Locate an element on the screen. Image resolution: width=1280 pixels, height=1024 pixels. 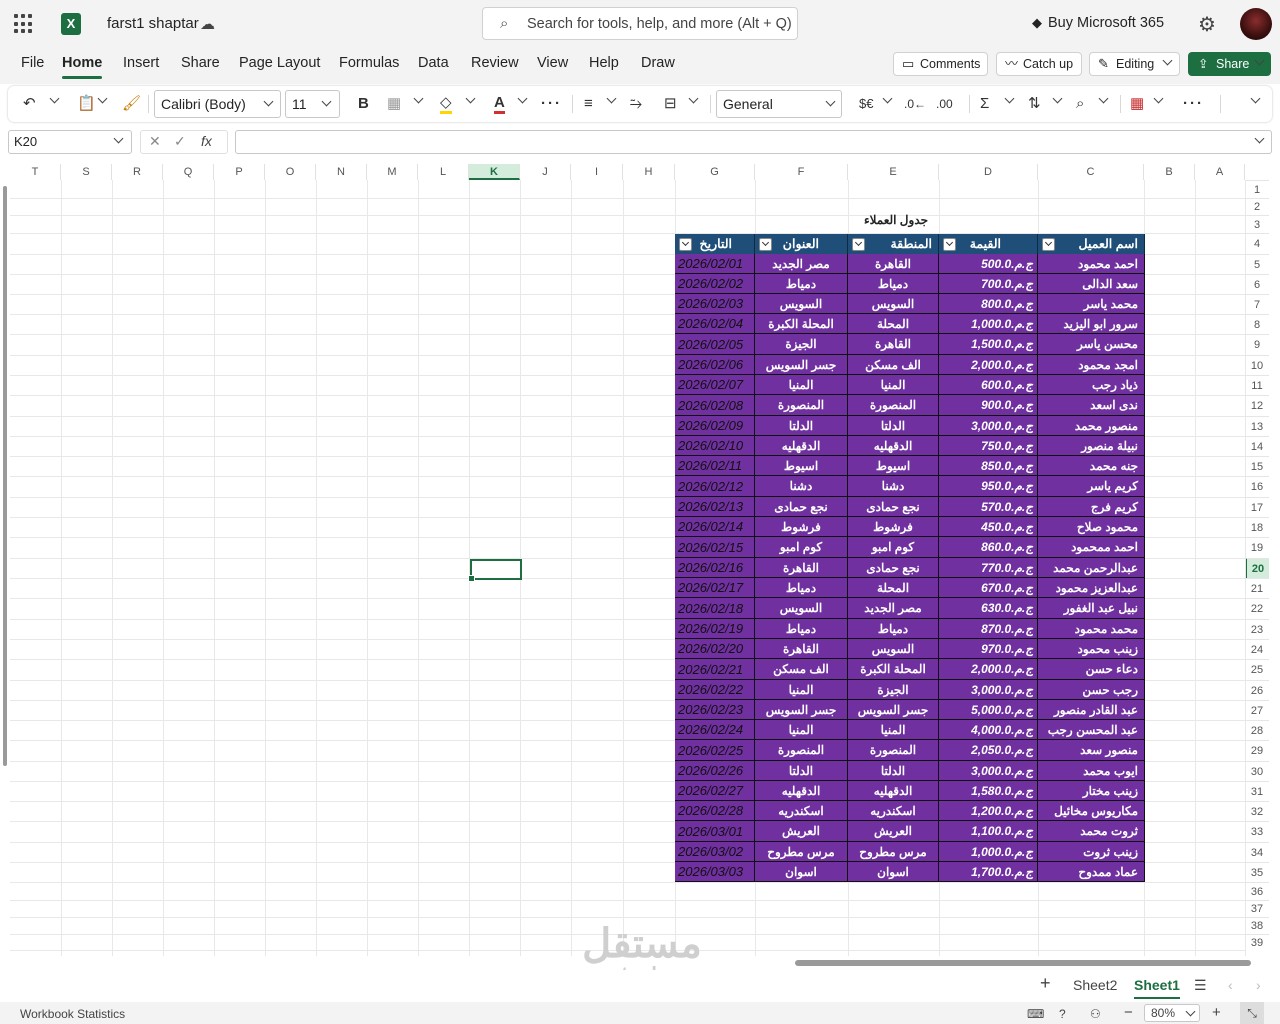
header-date: التاريخ is located at coordinates (715, 244).